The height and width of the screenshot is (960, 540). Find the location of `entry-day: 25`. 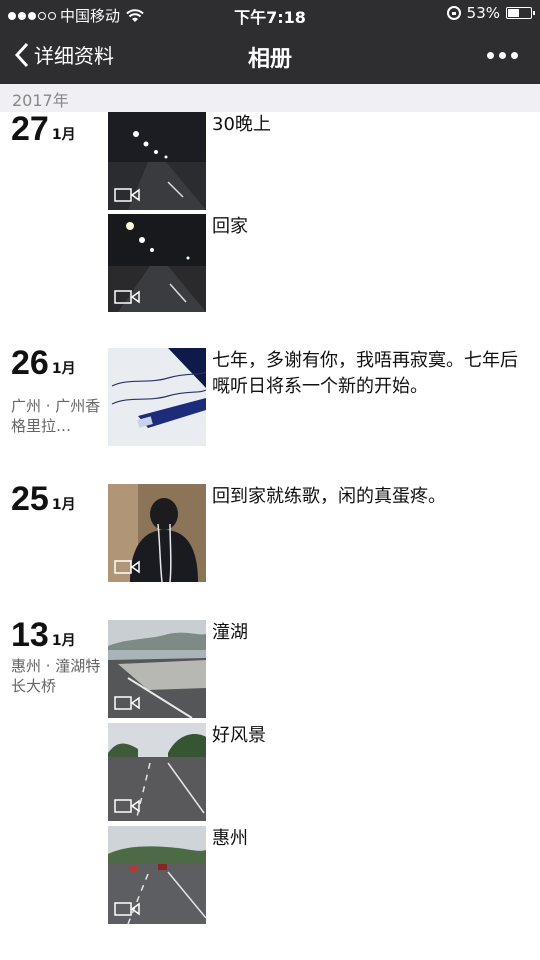

entry-day: 25 is located at coordinates (30, 499).